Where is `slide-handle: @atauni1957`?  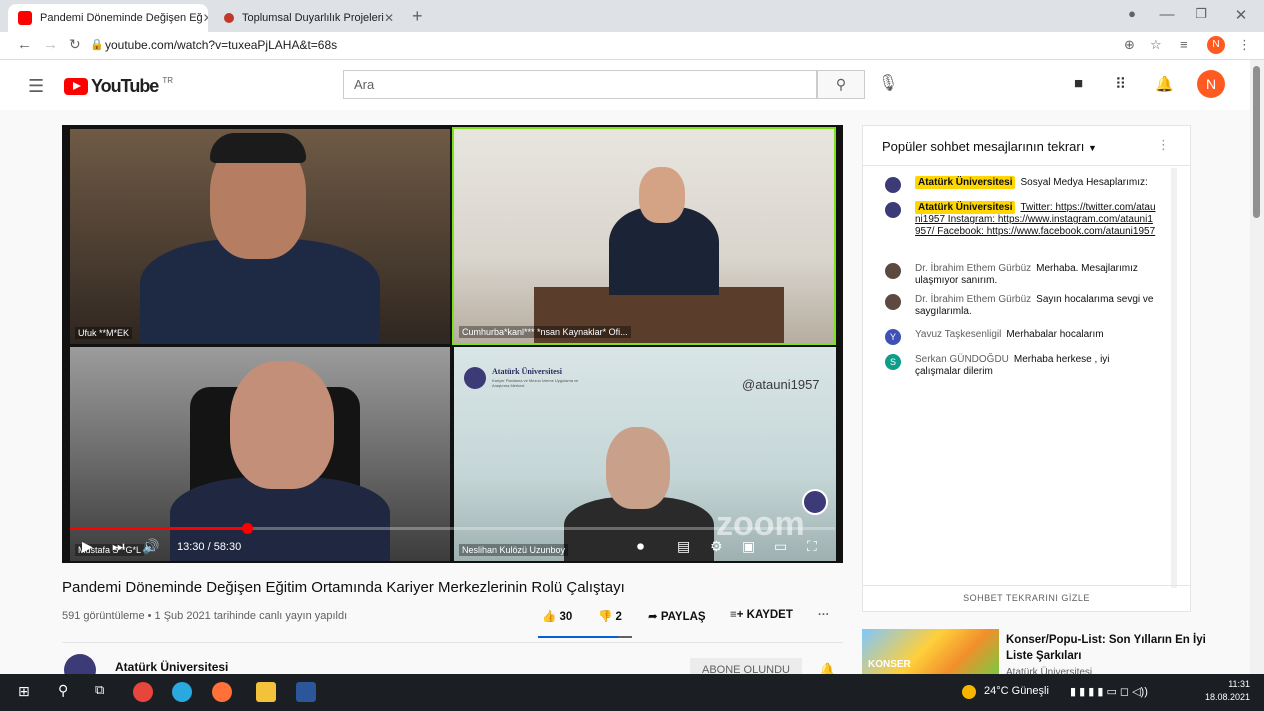
slide-handle: @atauni1957 is located at coordinates (781, 384).